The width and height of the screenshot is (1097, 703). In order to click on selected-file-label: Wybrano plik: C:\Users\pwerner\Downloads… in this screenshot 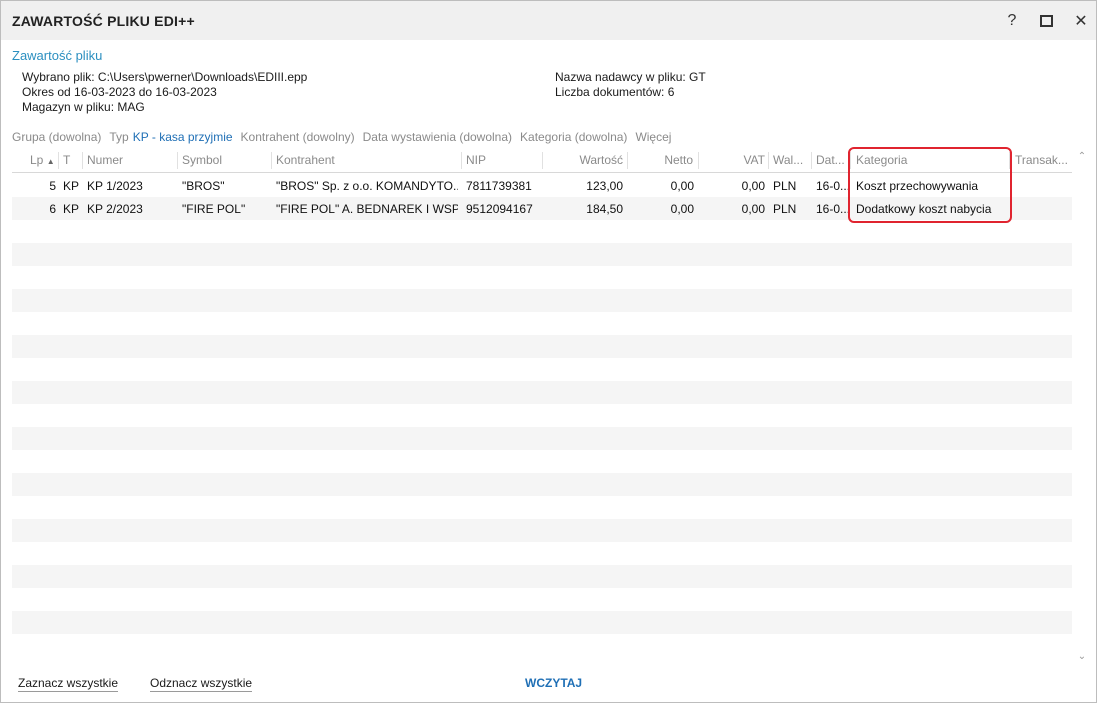, I will do `click(165, 77)`.